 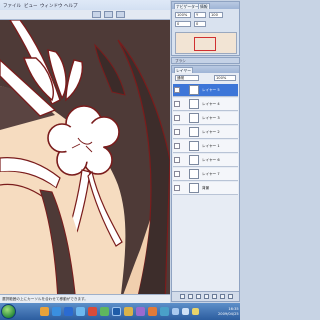 I want to click on view-rectangle, so click(x=205, y=44).